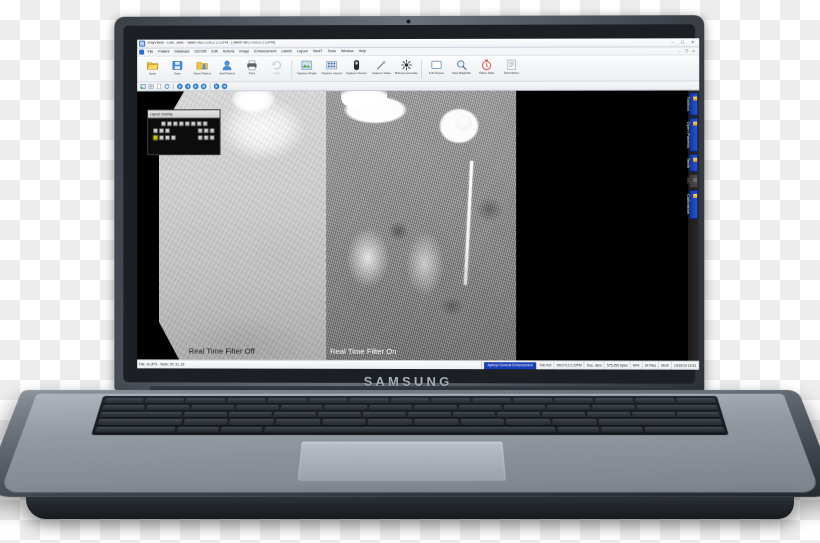 This screenshot has height=543, width=820. Describe the element at coordinates (692, 204) in the screenshot. I see `side-tab-calibration: Calibration` at that location.